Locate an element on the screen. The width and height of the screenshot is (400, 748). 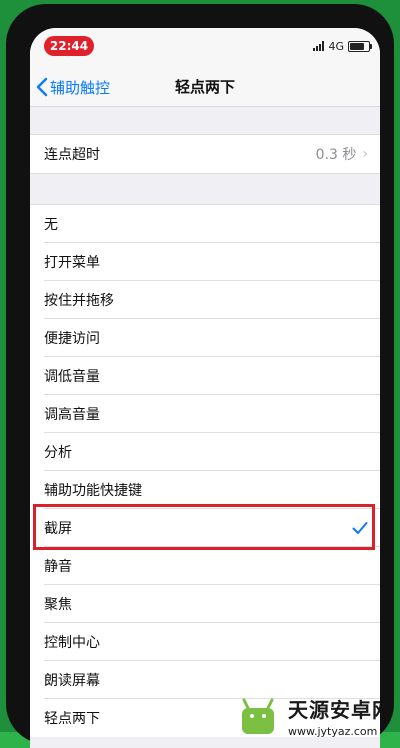
action-option-row: 调高音量 is located at coordinates (205, 414).